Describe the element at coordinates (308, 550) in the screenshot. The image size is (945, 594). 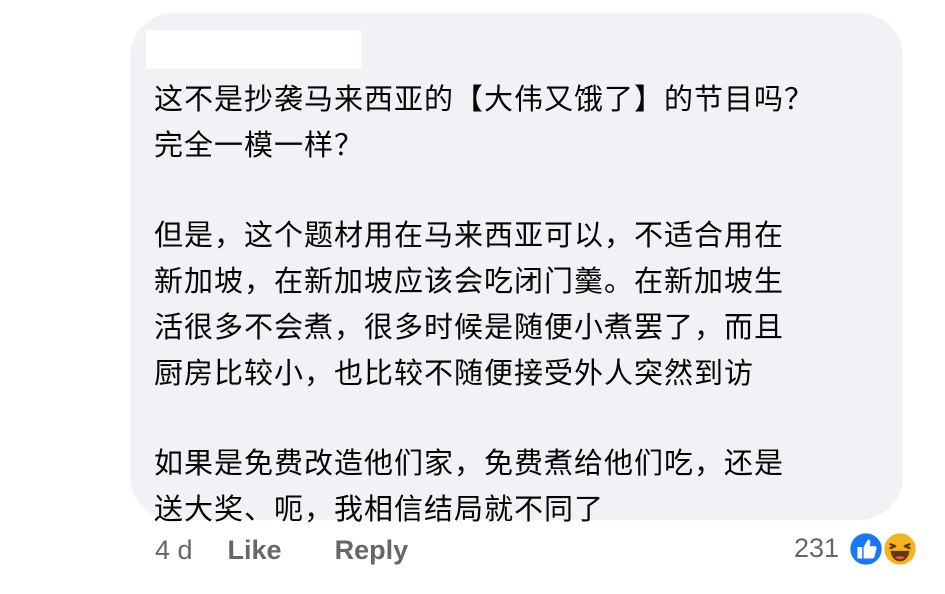
I see `comment-actions: 4 d Like Reply` at that location.